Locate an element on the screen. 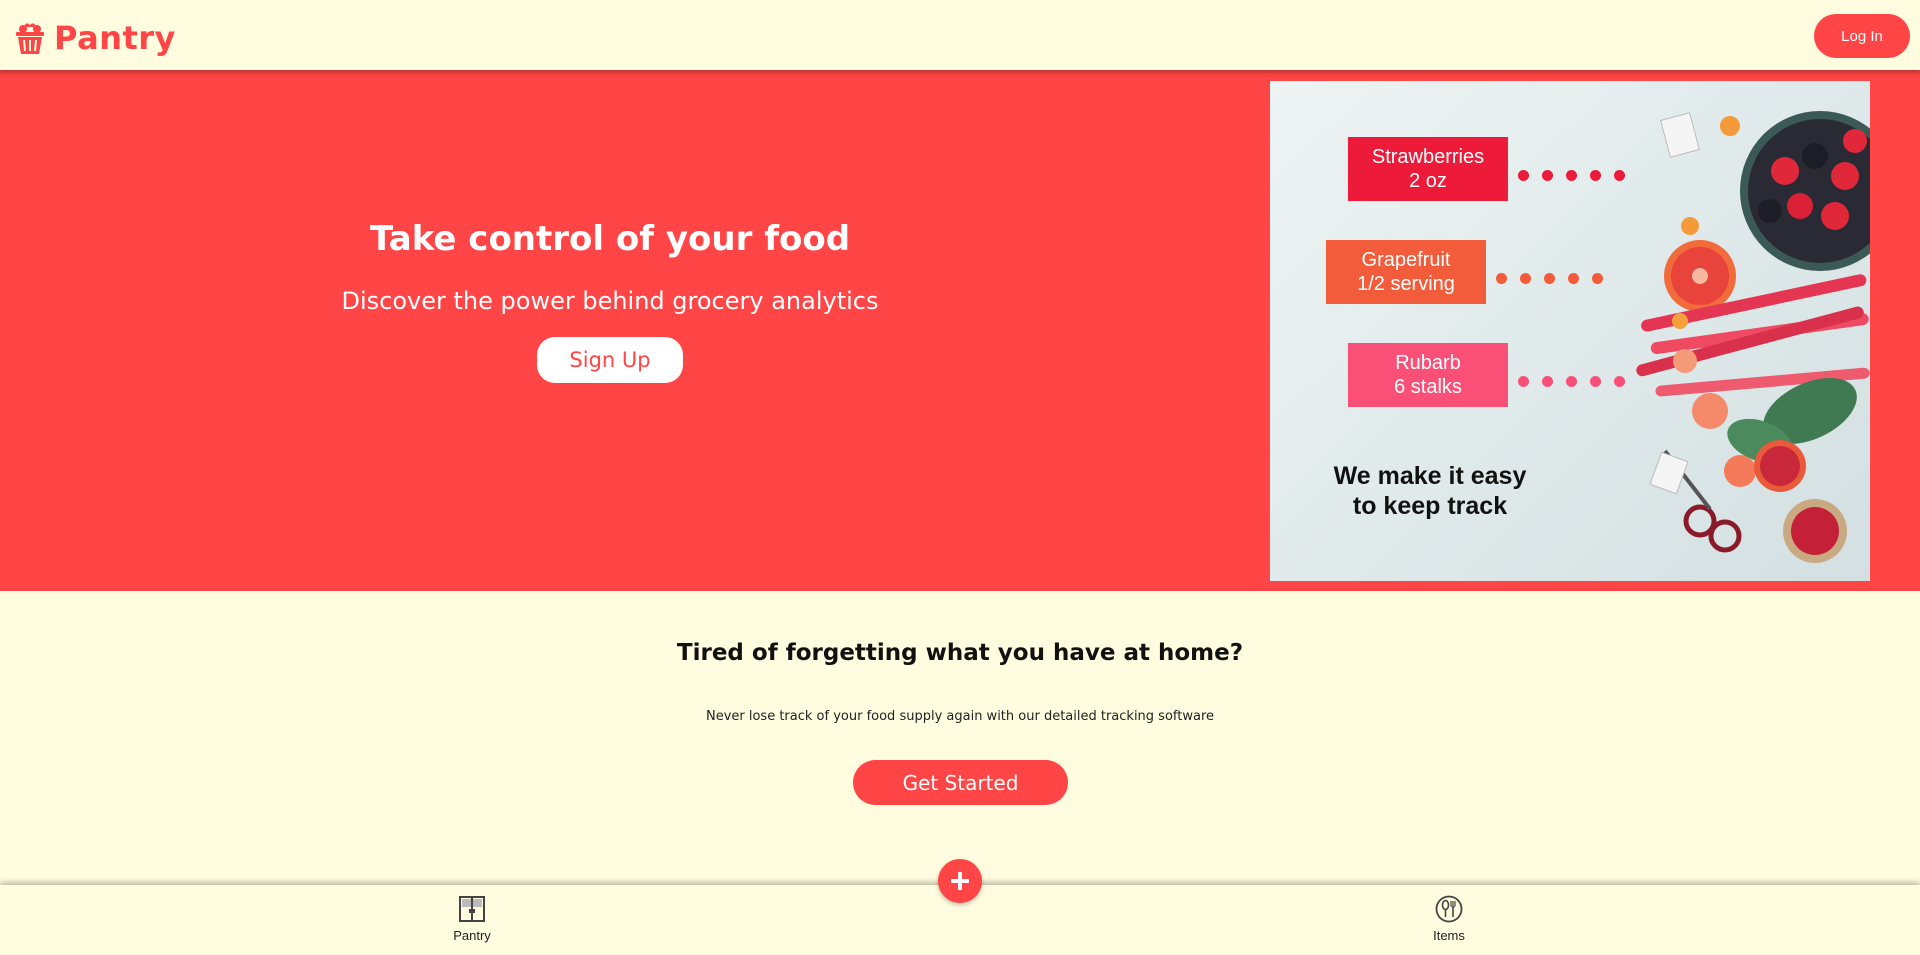 The image size is (1920, 955). nav-label-pantry: Pantry is located at coordinates (472, 935).